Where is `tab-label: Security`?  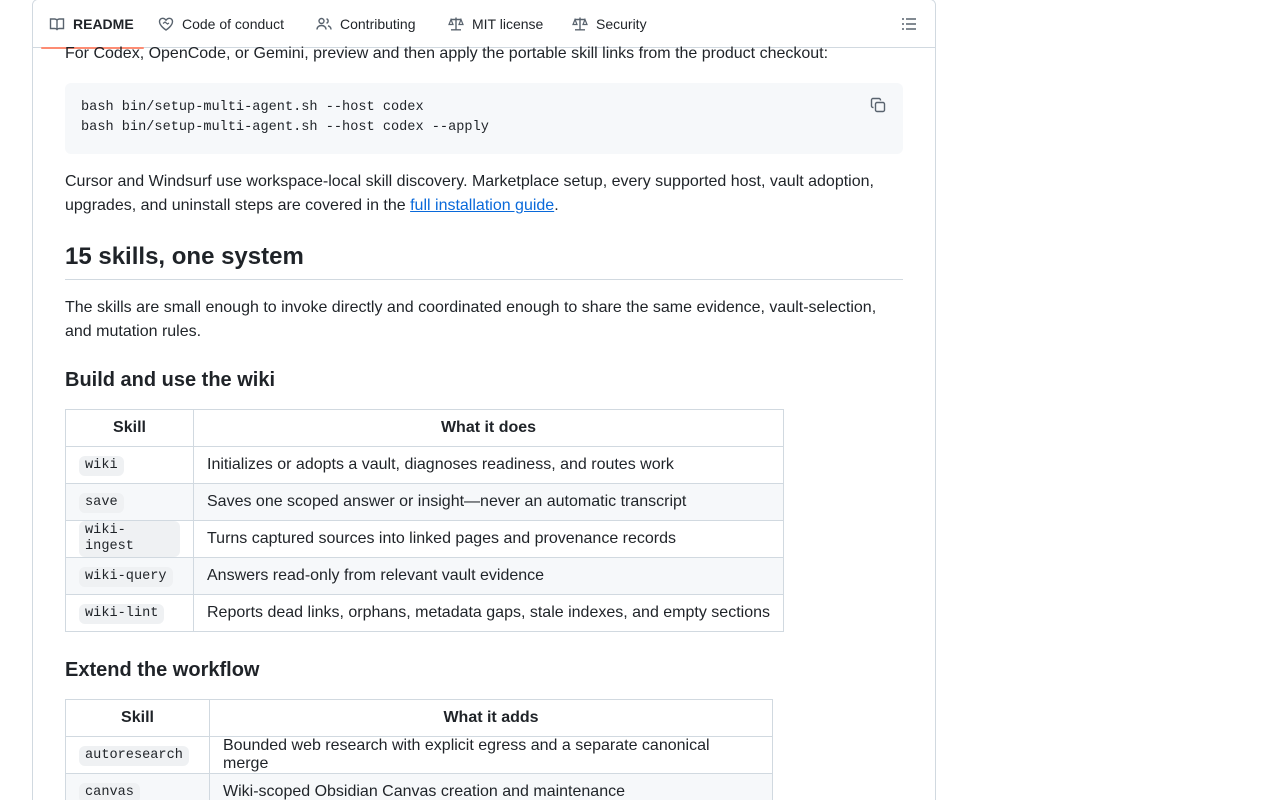 tab-label: Security is located at coordinates (621, 24).